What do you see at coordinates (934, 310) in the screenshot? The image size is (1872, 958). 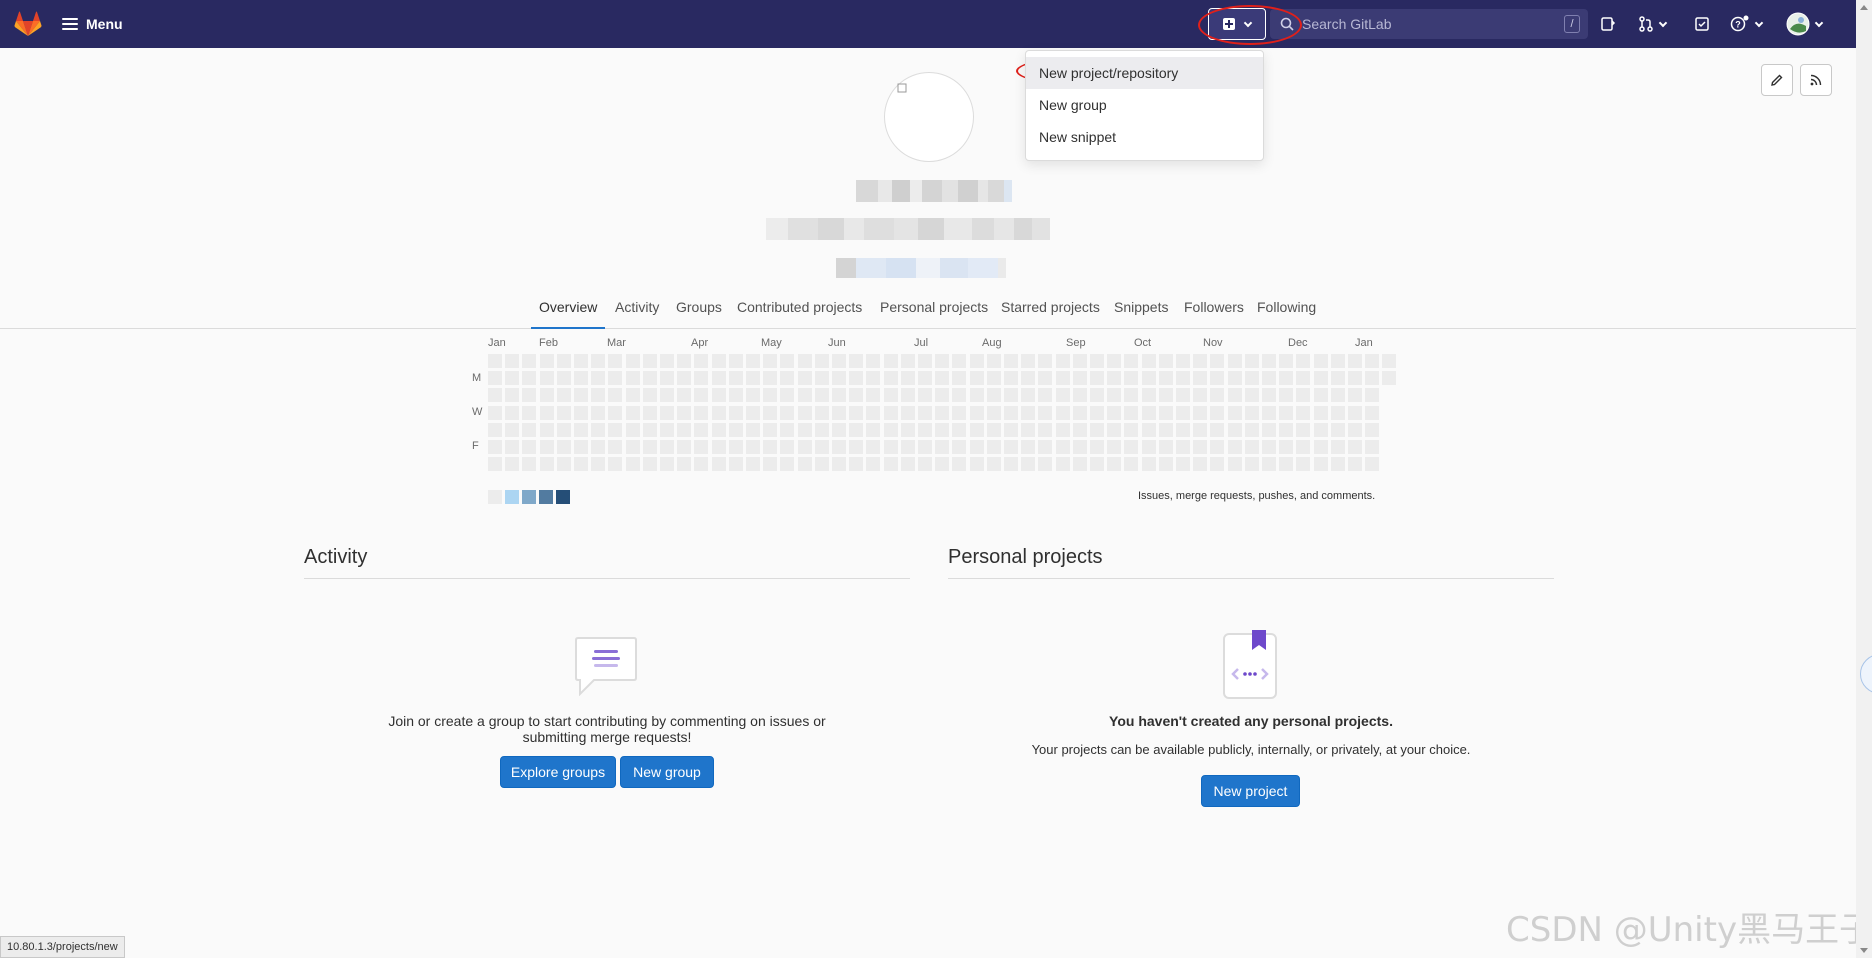 I see `tab-personal-projects: Personal projects` at bounding box center [934, 310].